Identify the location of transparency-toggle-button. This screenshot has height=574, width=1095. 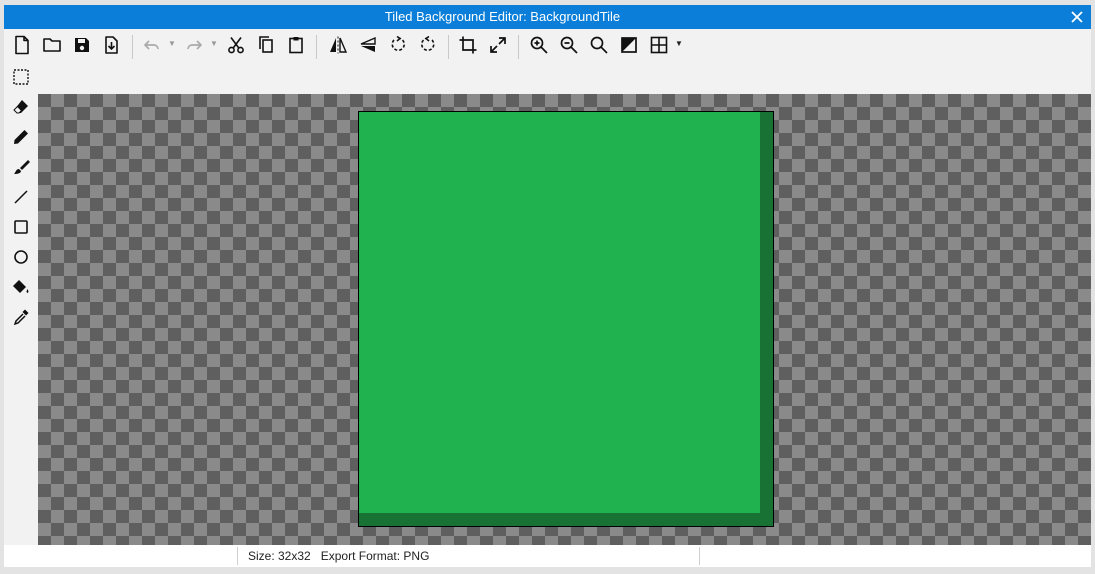
(629, 45).